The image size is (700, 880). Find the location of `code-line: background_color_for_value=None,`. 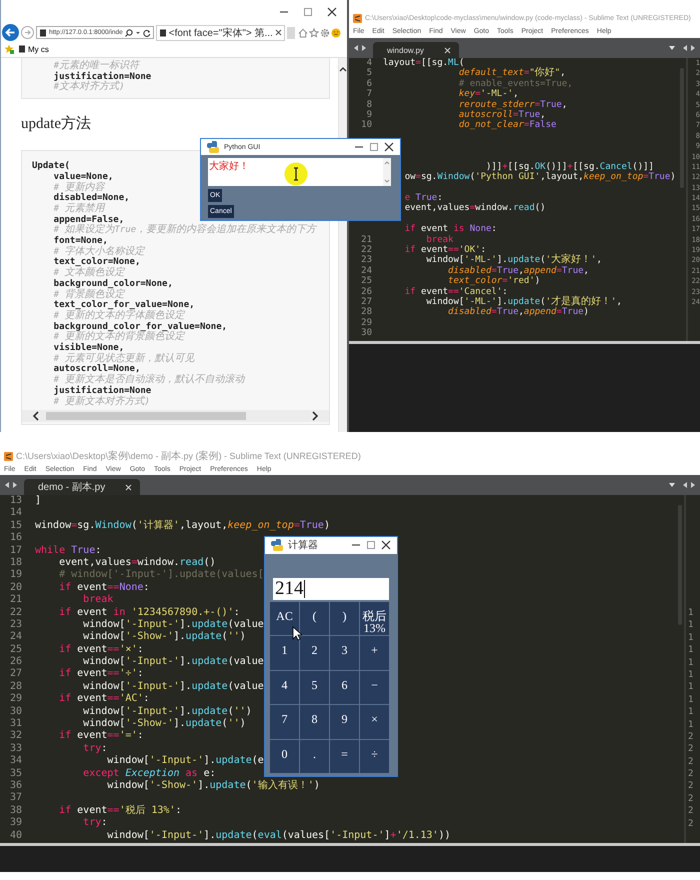

code-line: background_color_for_value=None, is located at coordinates (140, 327).